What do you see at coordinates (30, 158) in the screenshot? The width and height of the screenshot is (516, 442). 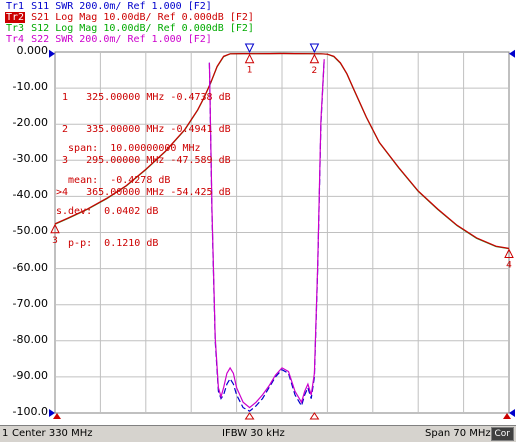 I see `y-tick-label: -30.00` at bounding box center [30, 158].